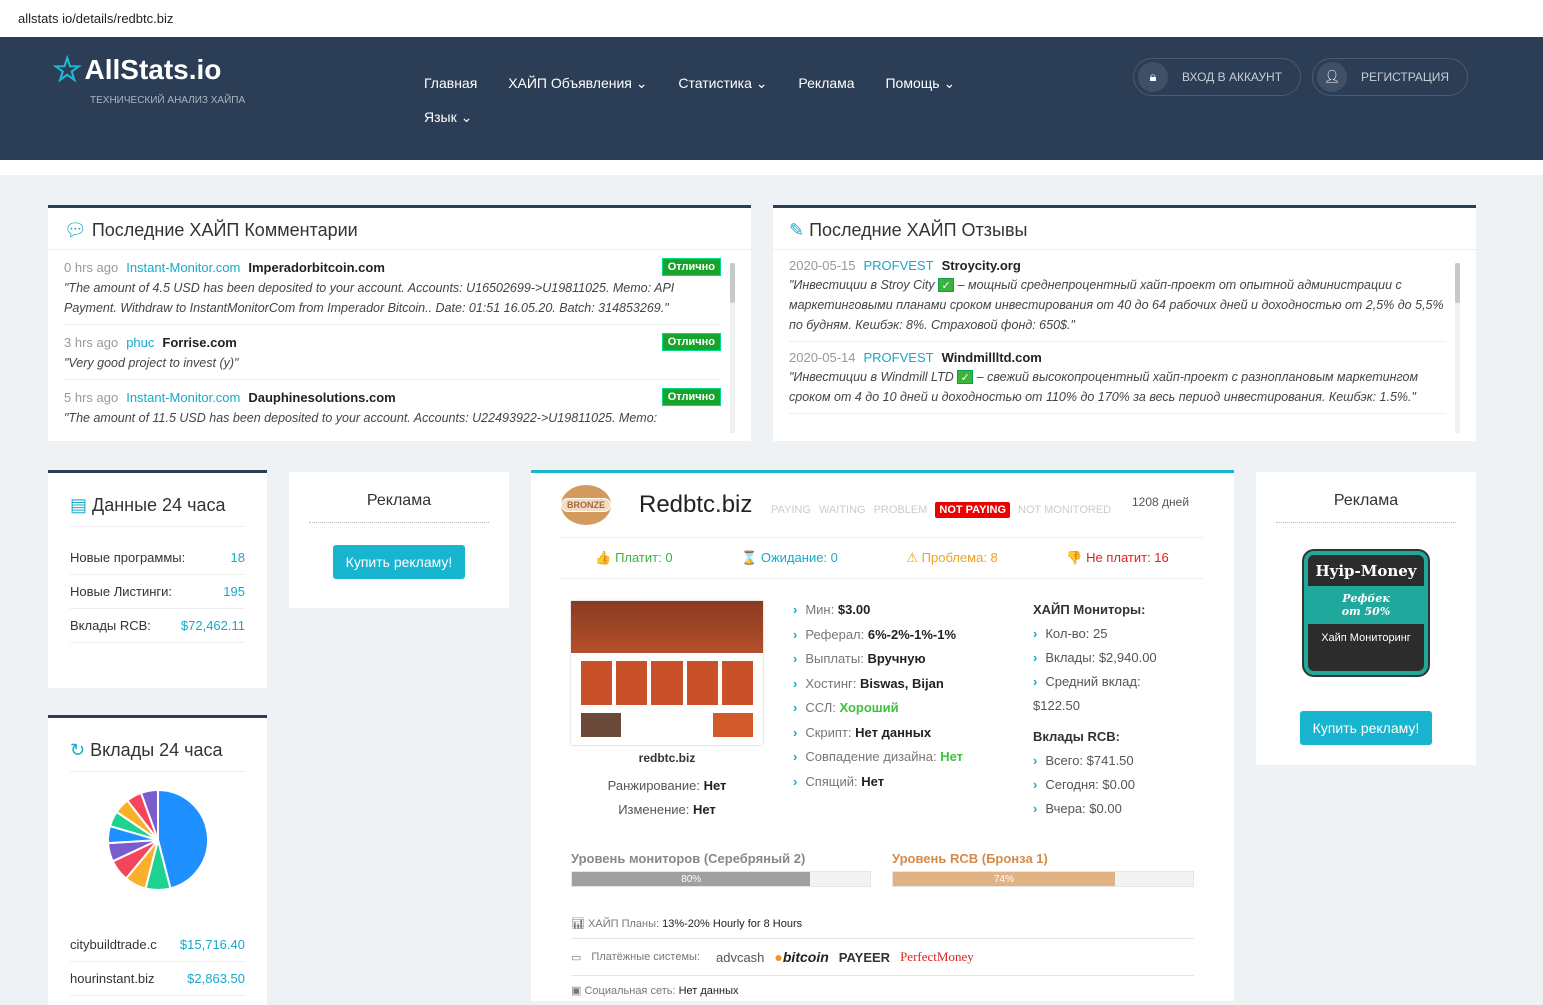 The height and width of the screenshot is (1005, 1543). I want to click on data24-title: ▤ Данные 24 часа, so click(157, 500).